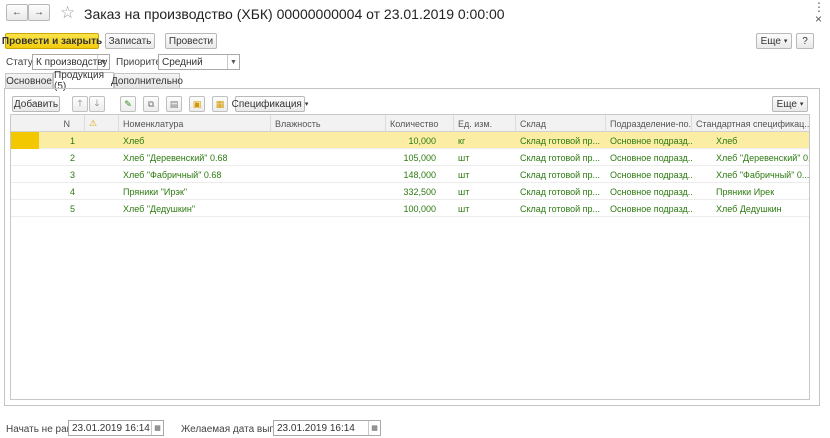  Describe the element at coordinates (67, 13) in the screenshot. I see `favorite-star-icon: ☆` at that location.